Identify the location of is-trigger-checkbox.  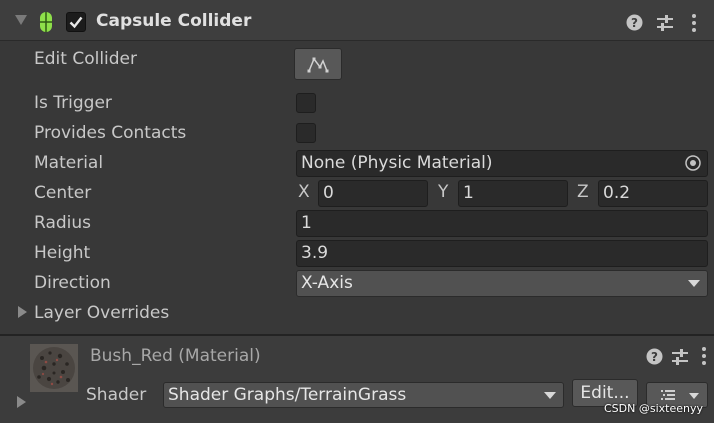
(306, 103).